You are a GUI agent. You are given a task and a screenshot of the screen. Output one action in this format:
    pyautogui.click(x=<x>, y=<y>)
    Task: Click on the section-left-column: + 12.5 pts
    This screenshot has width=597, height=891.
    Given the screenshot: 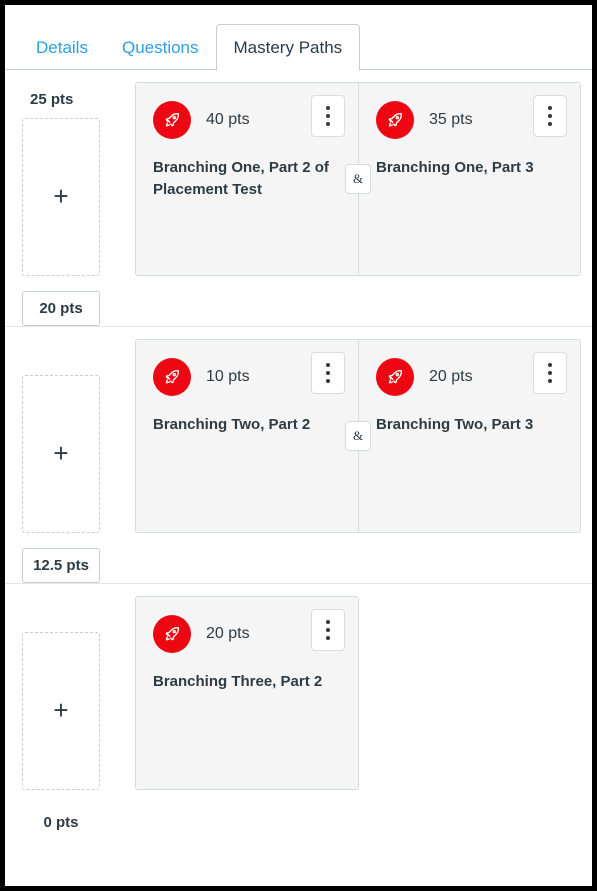 What is the action you would take?
    pyautogui.click(x=70, y=455)
    